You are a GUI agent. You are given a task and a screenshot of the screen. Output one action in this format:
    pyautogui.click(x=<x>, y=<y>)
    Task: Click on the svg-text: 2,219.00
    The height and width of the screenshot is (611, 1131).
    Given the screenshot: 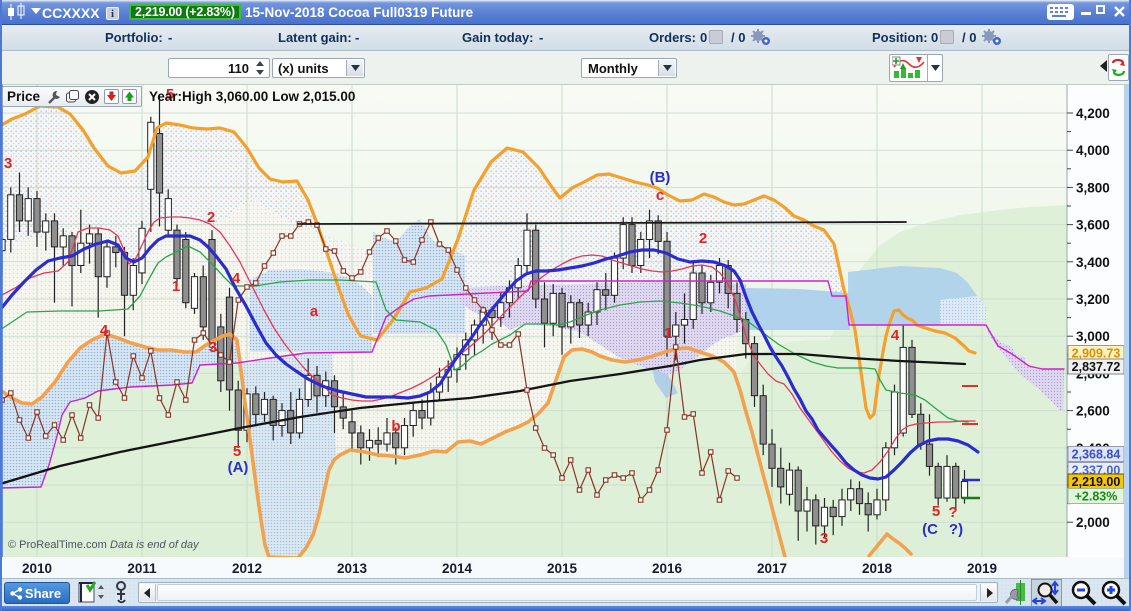 What is the action you would take?
    pyautogui.click(x=1096, y=482)
    